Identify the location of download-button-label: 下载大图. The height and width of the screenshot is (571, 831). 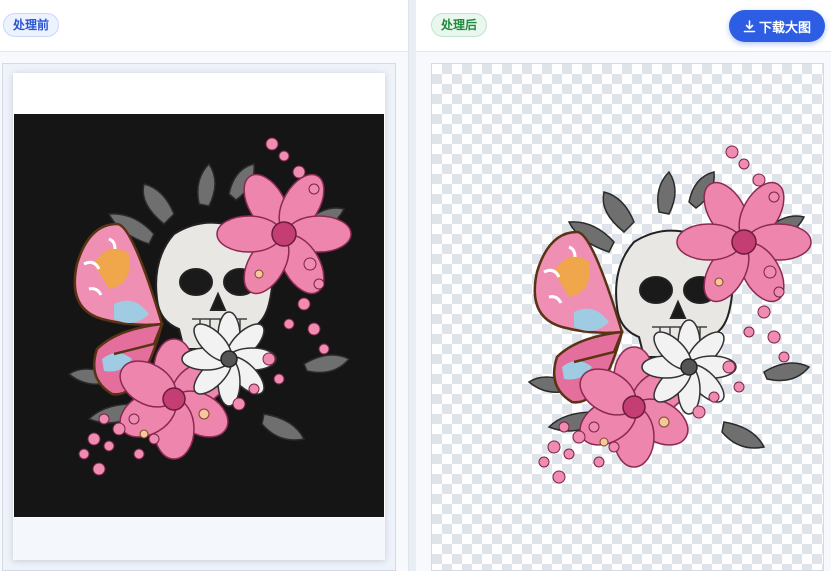
(784, 27).